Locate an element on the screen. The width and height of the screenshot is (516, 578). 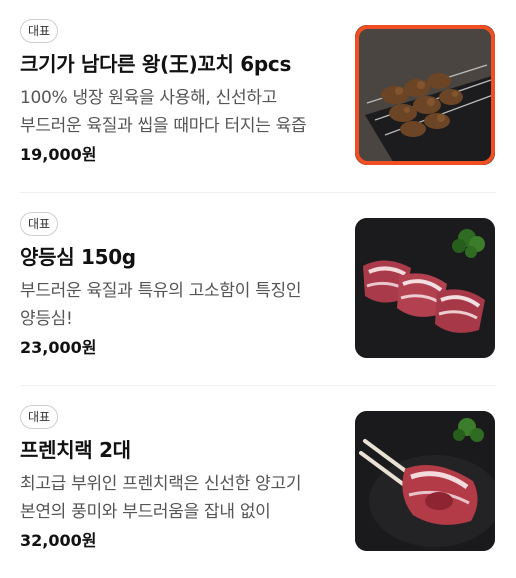
skewer-photo-icon is located at coordinates (425, 95).